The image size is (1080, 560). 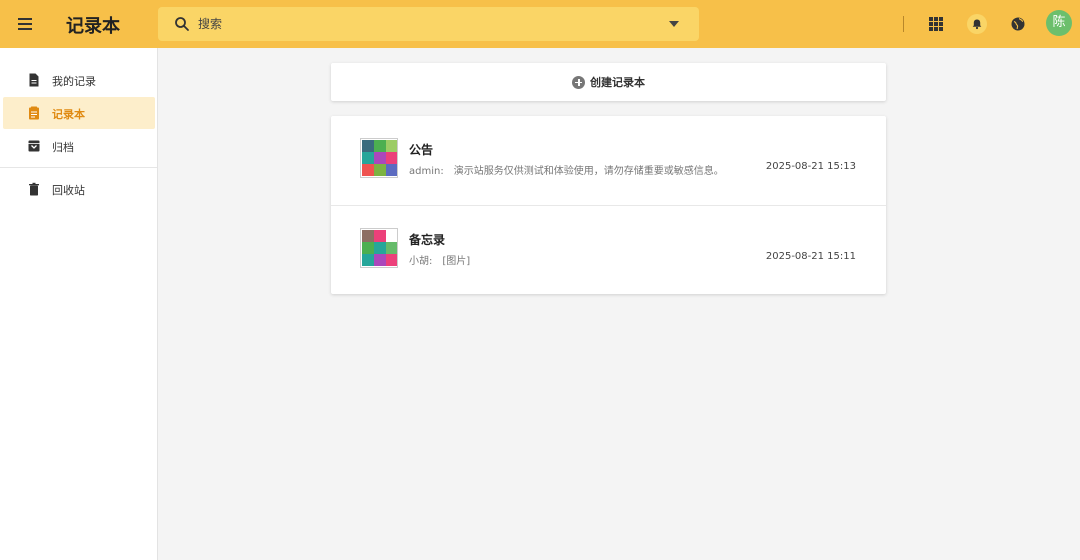 What do you see at coordinates (439, 259) in the screenshot?
I see `notebook-preview: 小胡: [图片]` at bounding box center [439, 259].